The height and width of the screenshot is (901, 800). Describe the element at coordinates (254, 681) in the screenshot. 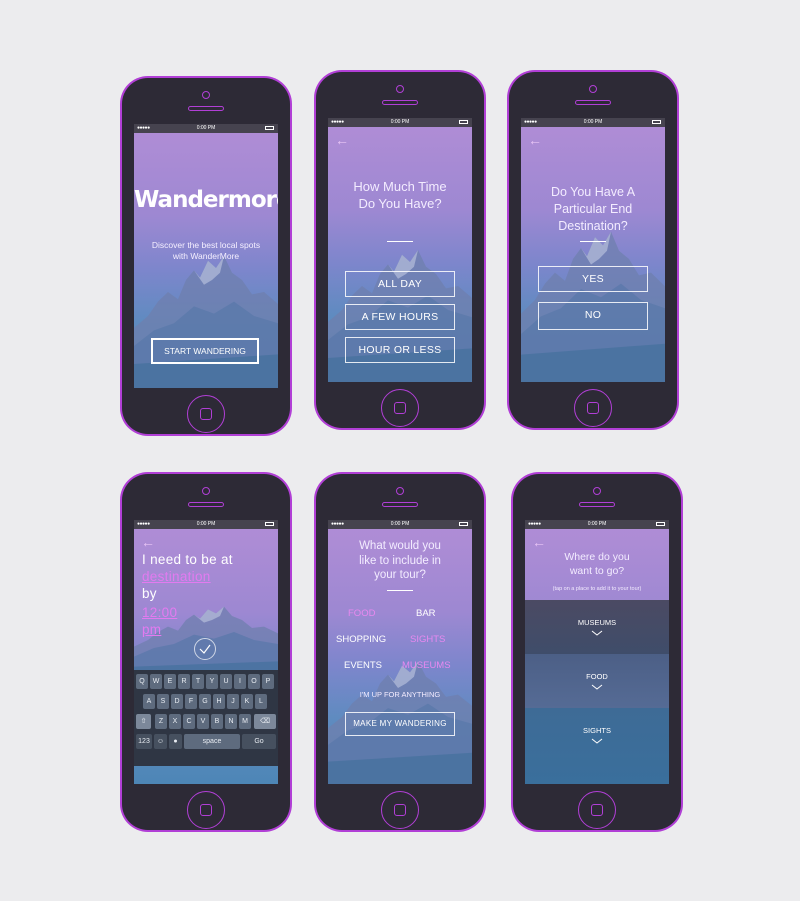

I see `key-o: O` at that location.